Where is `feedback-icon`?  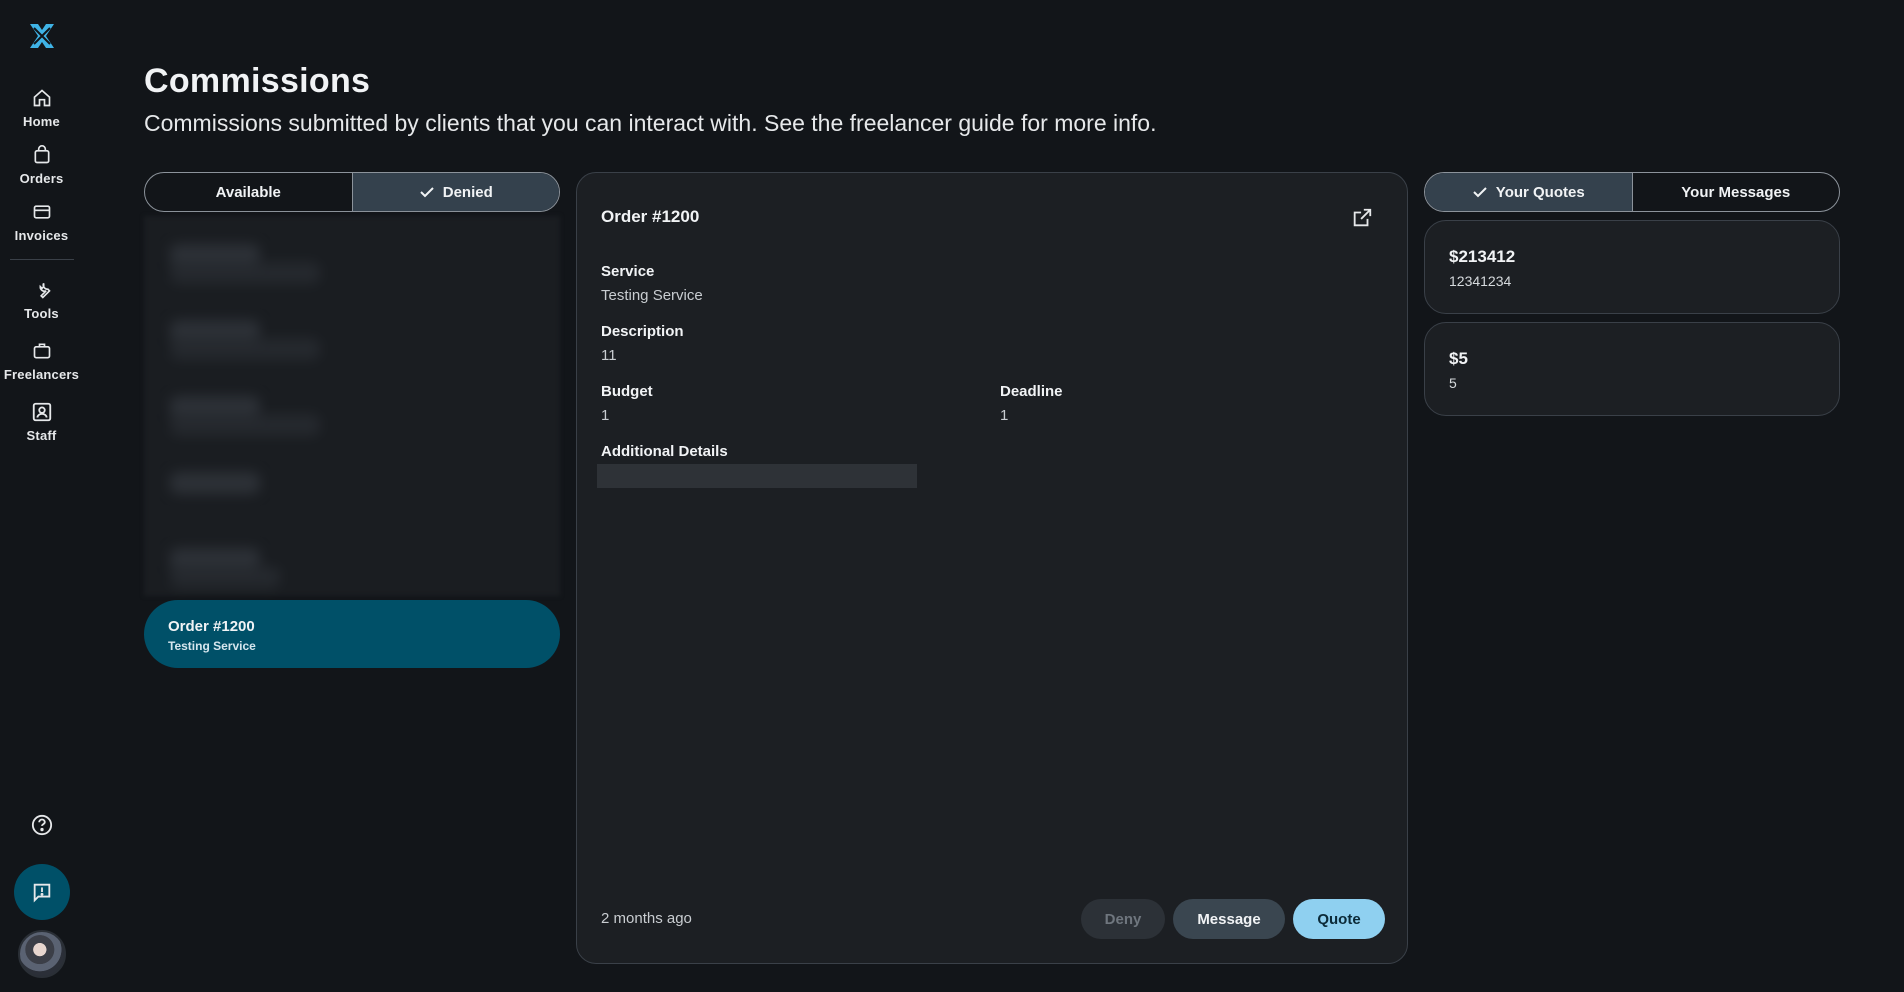 feedback-icon is located at coordinates (41, 893).